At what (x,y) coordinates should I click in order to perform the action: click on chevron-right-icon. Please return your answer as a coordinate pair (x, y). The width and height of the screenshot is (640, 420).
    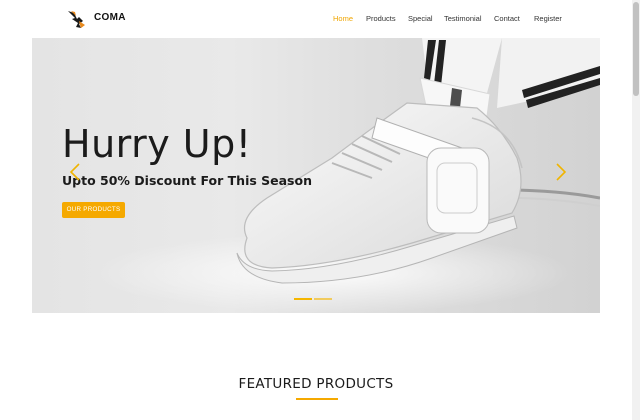
    Looking at the image, I should click on (561, 172).